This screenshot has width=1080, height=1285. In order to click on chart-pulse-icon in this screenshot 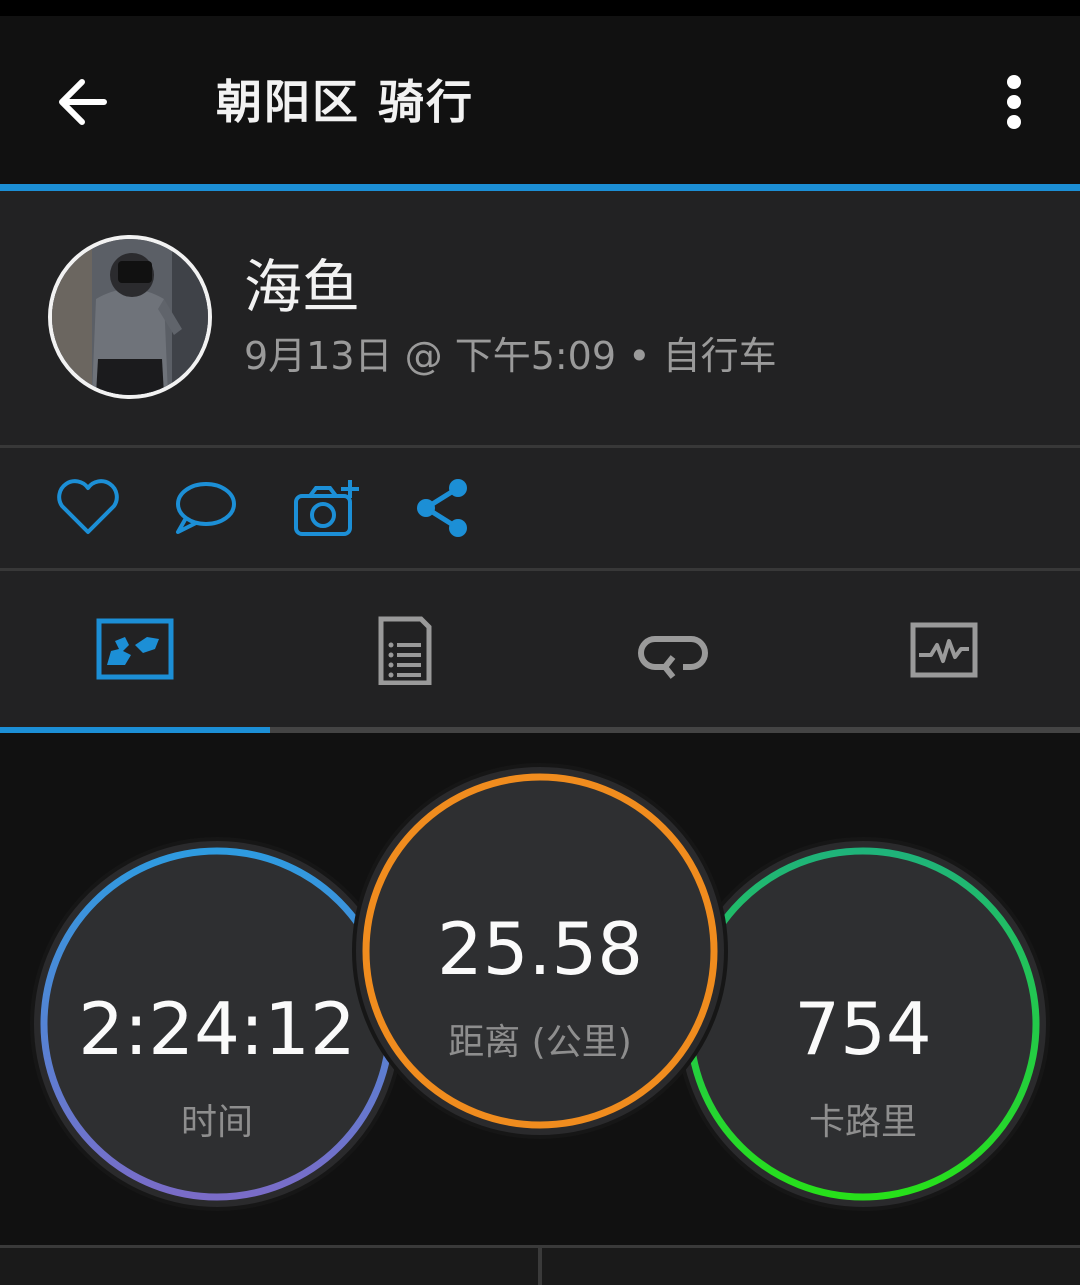, I will do `click(944, 650)`.